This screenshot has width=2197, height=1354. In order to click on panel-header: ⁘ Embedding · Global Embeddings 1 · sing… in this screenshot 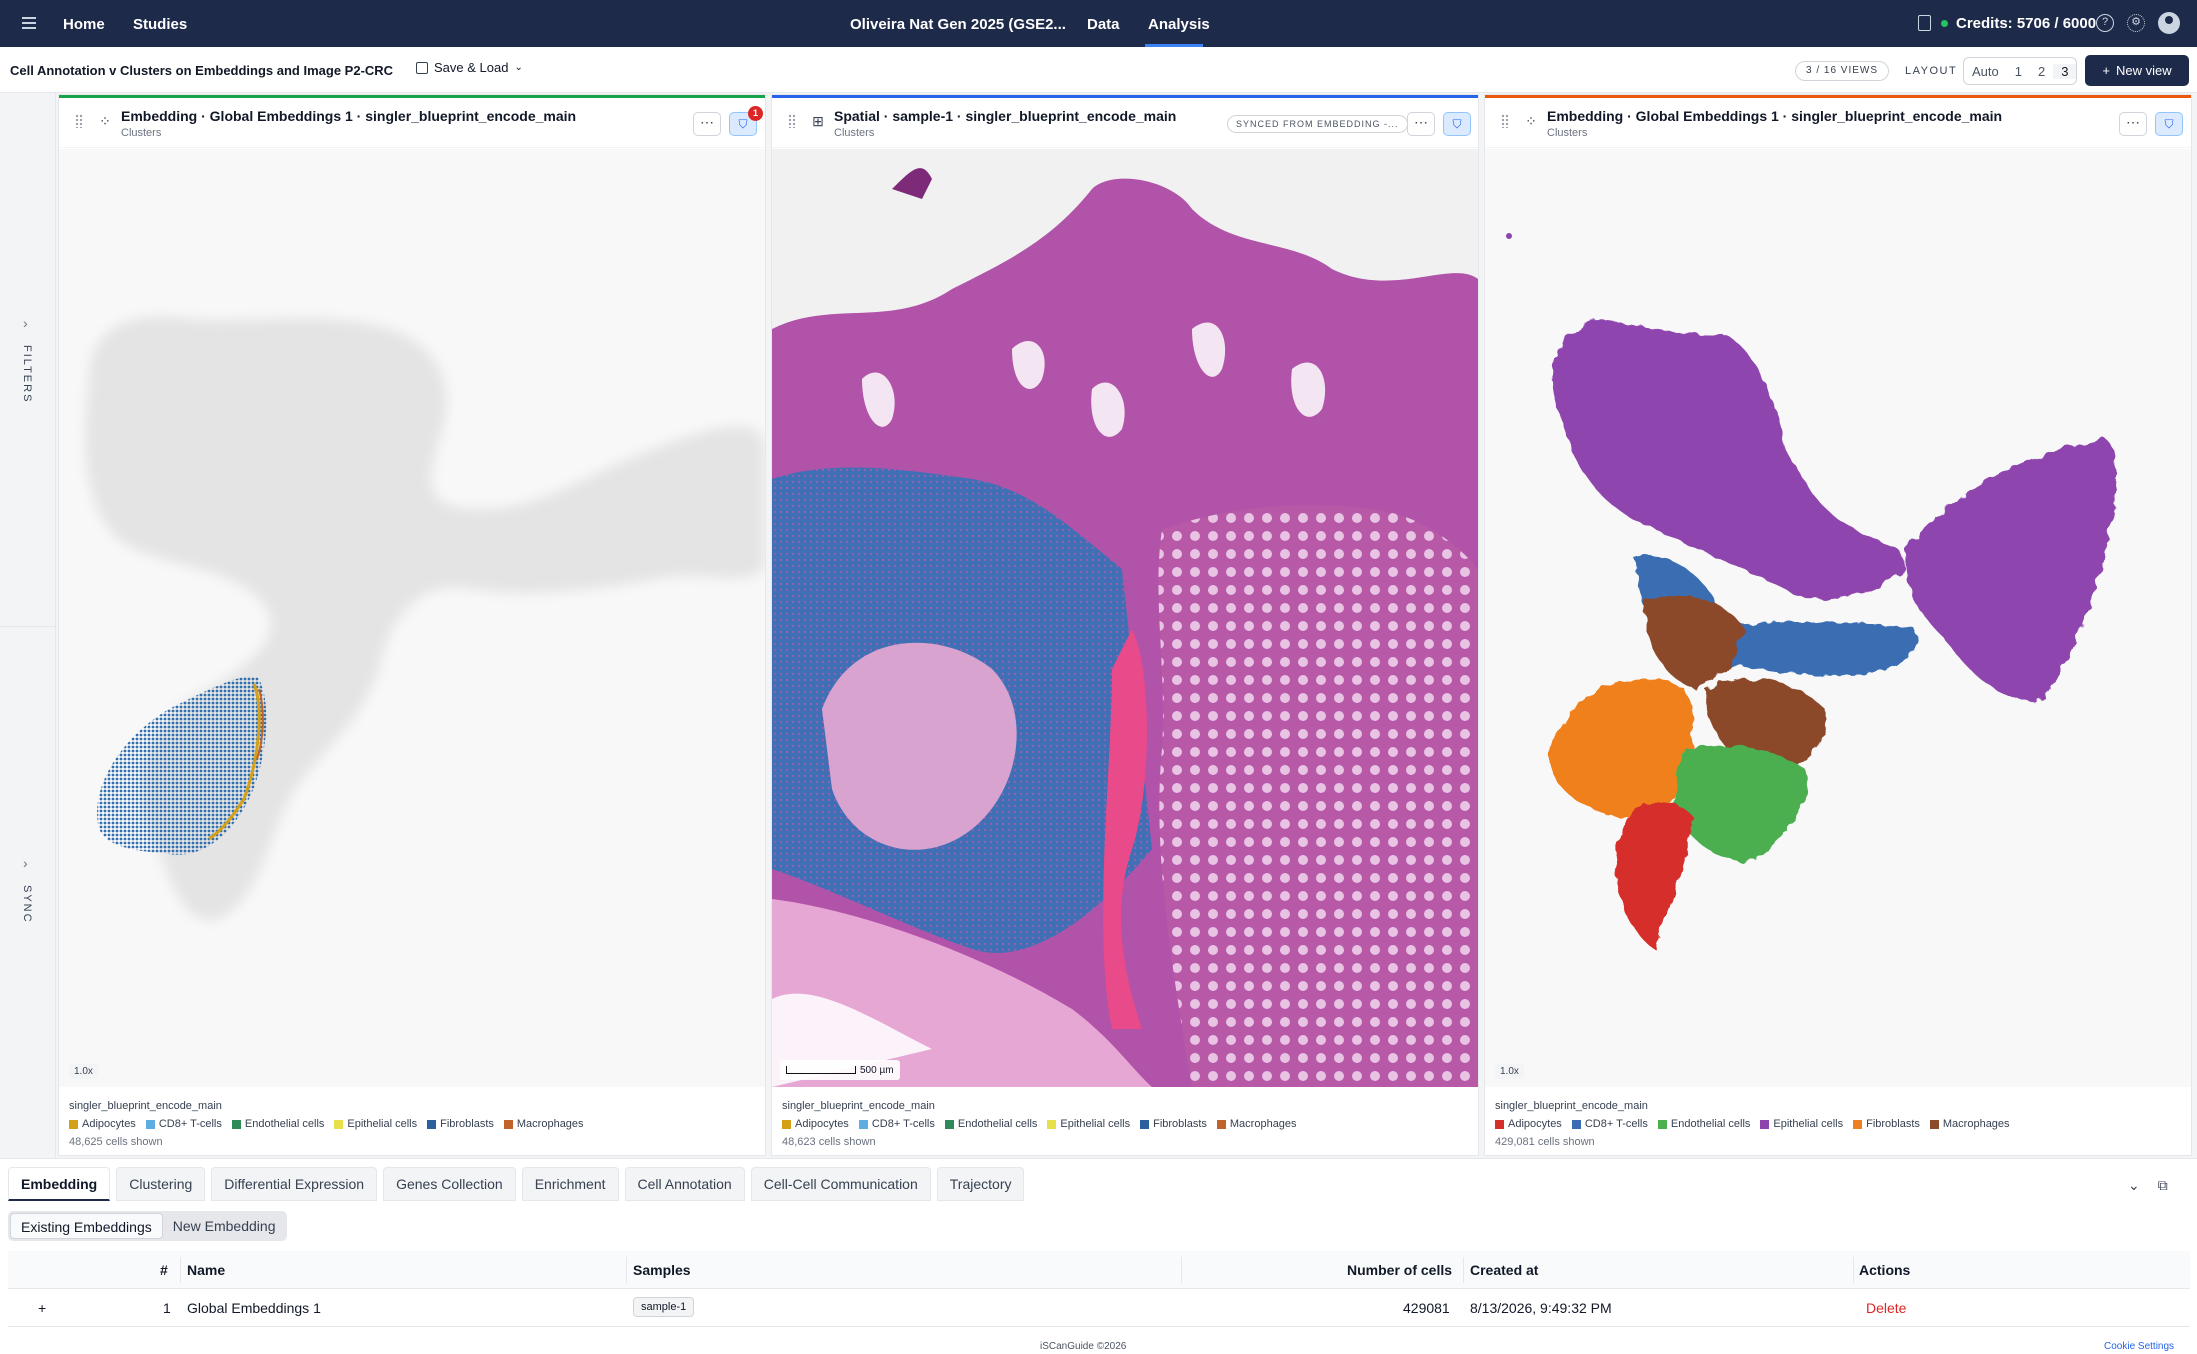, I will do `click(1838, 123)`.